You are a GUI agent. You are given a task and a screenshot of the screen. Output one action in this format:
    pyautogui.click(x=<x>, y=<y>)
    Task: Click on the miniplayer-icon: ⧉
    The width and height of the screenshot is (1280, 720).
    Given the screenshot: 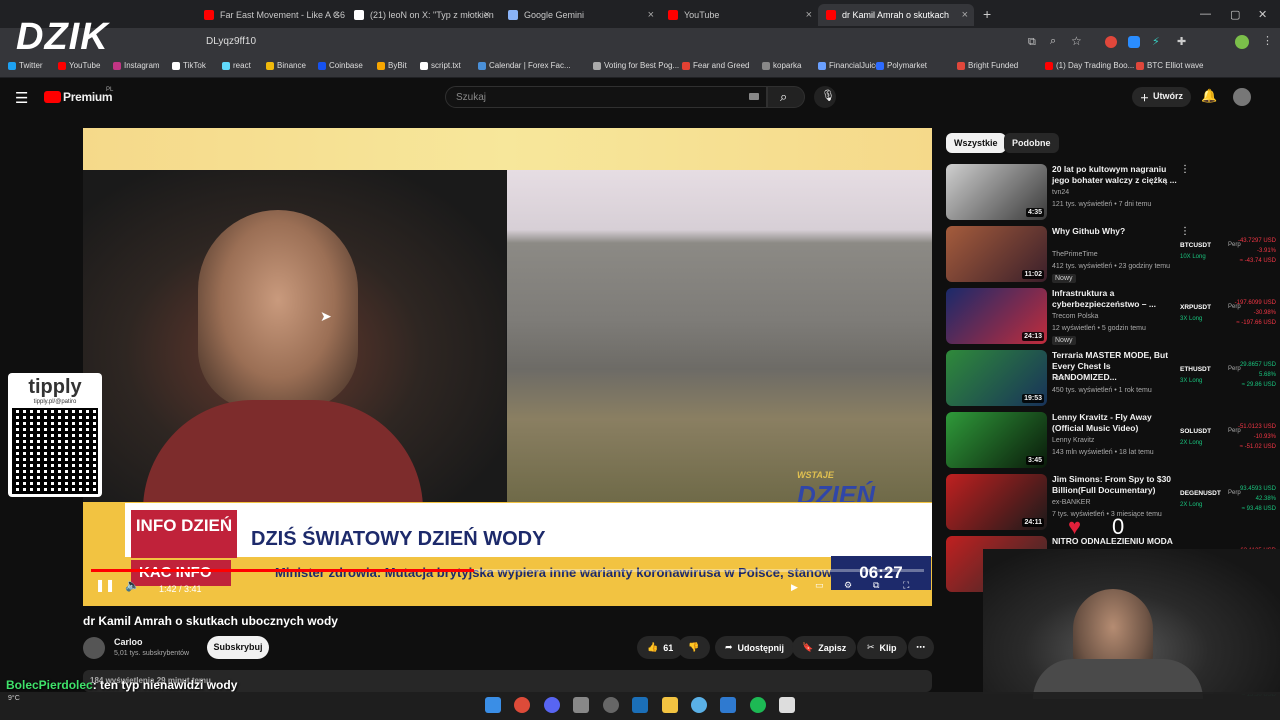 What is the action you would take?
    pyautogui.click(x=876, y=585)
    